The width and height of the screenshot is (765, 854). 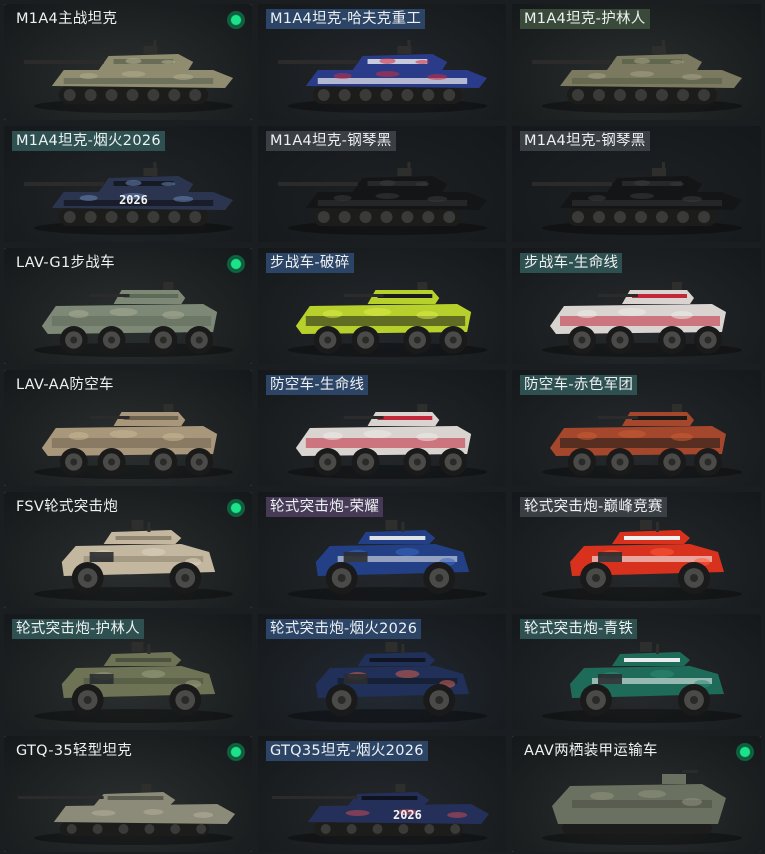 What do you see at coordinates (347, 751) in the screenshot?
I see `vehicle-skin-name: GTQ35坦克-烟火2026` at bounding box center [347, 751].